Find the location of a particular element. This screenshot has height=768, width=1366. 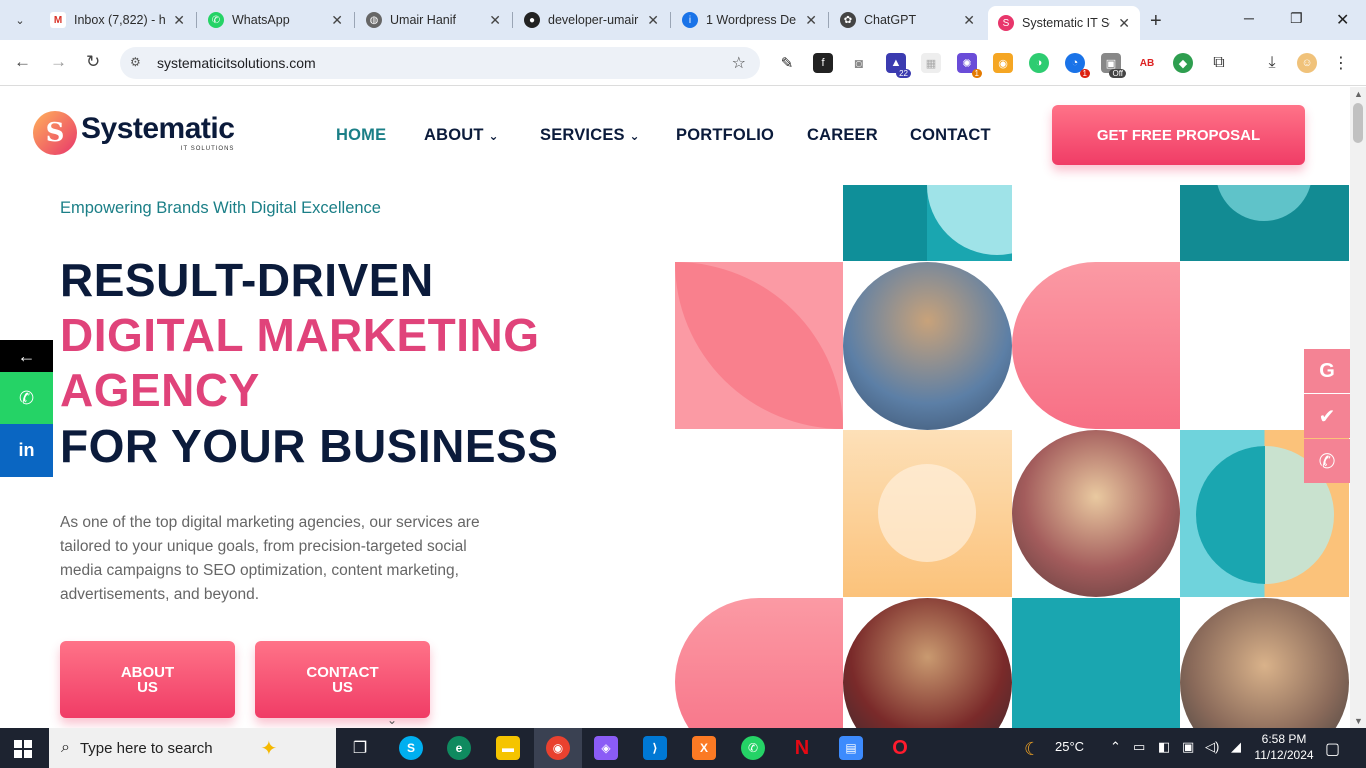

mosaic-orange-circle-tile is located at coordinates (927, 513).